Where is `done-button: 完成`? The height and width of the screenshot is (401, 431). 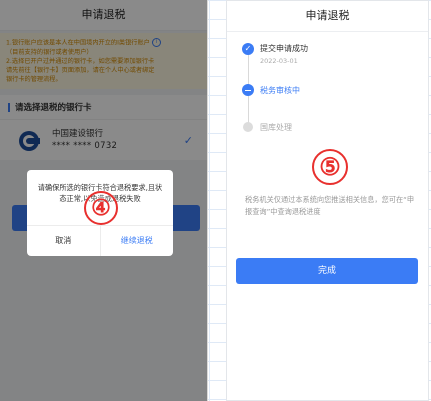
done-button: 完成 is located at coordinates (327, 271).